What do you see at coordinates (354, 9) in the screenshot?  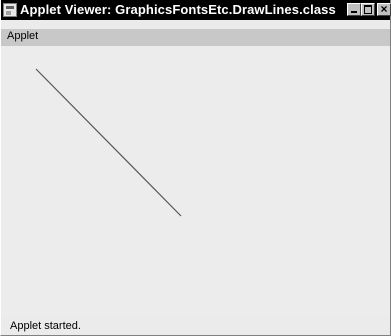 I see `minimize-icon` at bounding box center [354, 9].